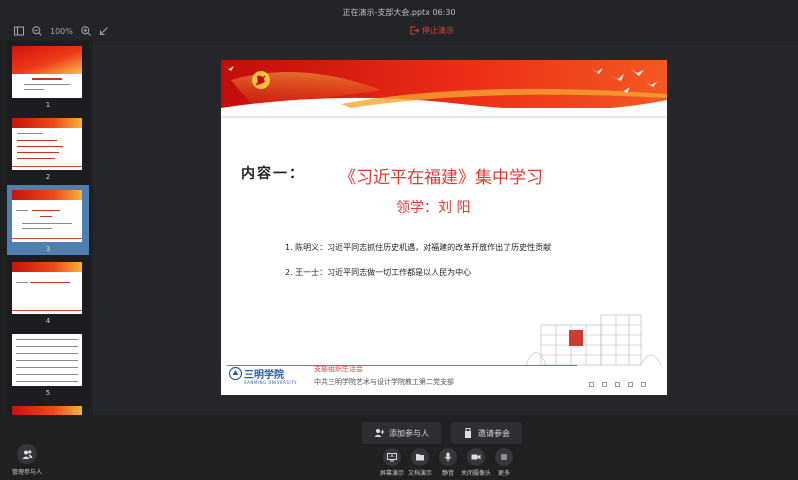 Image resolution: width=798 pixels, height=480 pixels. I want to click on view-toolbar: 100%, so click(61, 31).